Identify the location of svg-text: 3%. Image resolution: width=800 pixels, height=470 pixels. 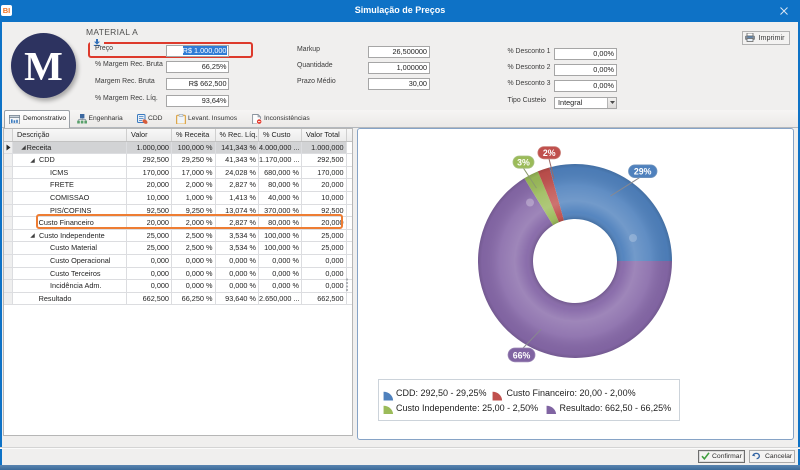
(523, 163).